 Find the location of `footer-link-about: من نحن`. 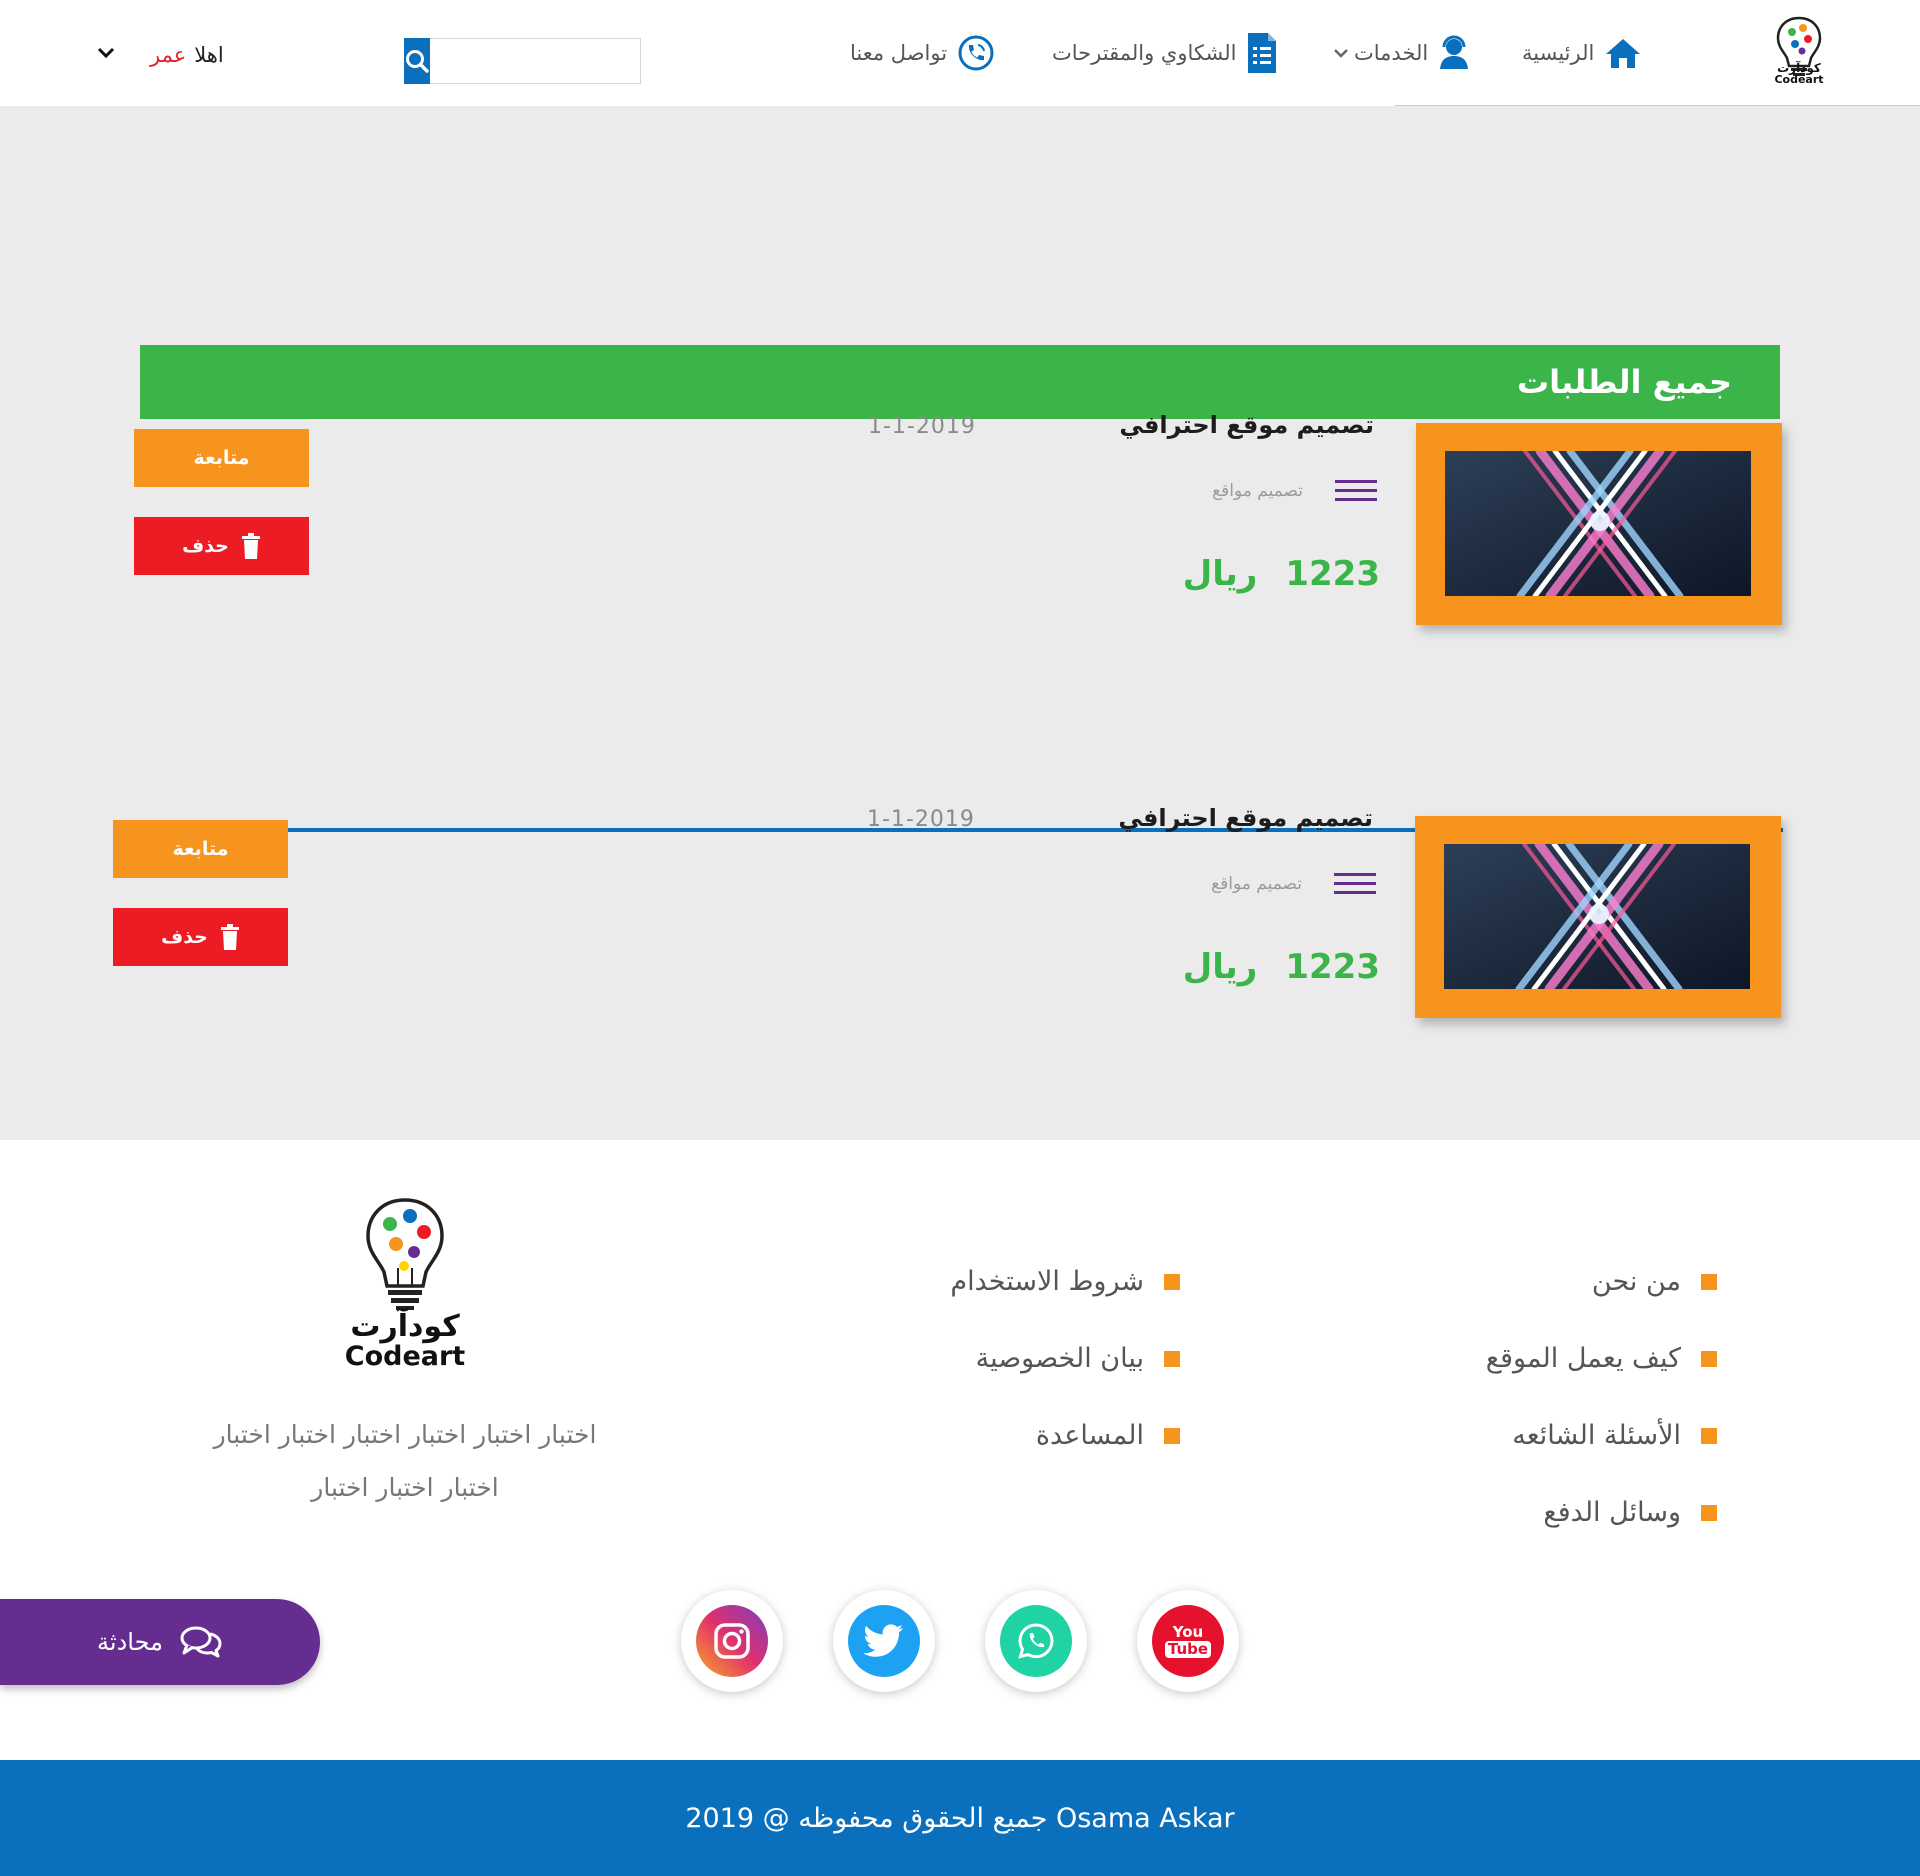

footer-link-about: من نحن is located at coordinates (1654, 1281).